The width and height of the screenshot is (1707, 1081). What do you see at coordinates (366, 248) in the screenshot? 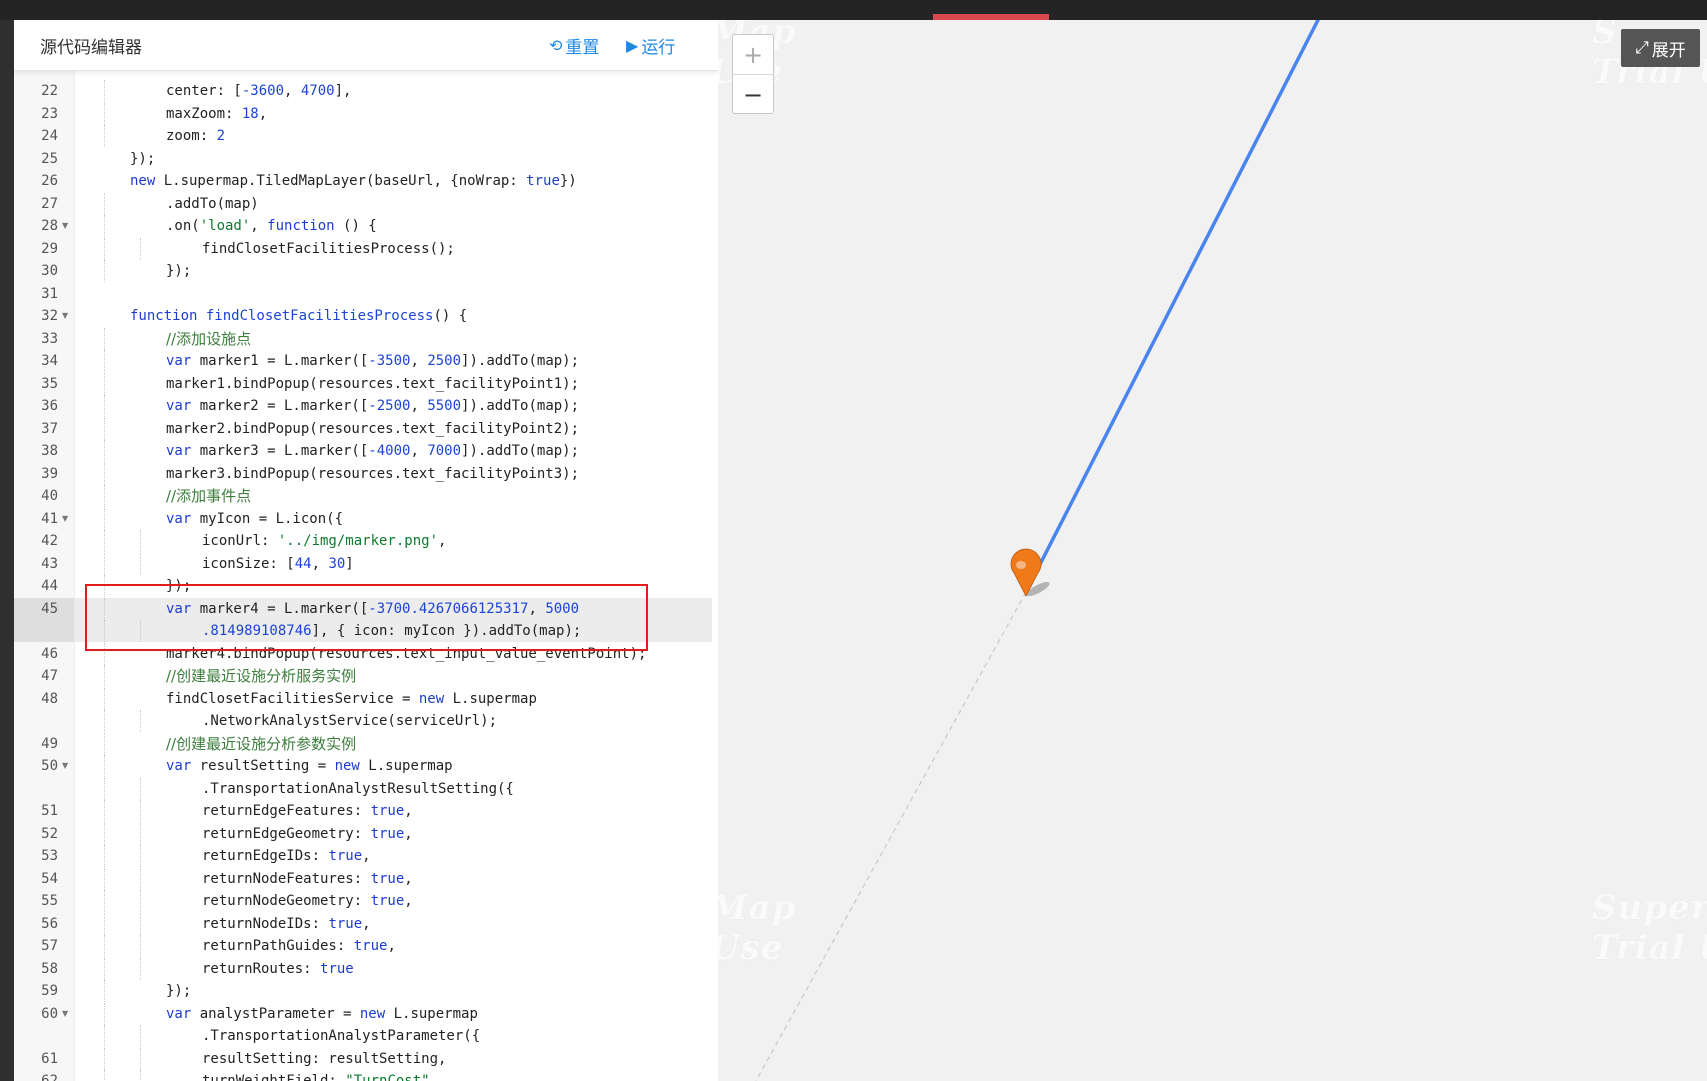
I see `code-line: 29 findClosetFacilitiesProcess();` at bounding box center [366, 248].